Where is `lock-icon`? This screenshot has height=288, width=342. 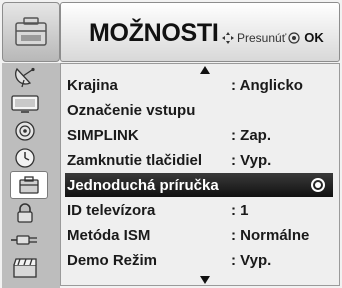 lock-icon is located at coordinates (25, 213).